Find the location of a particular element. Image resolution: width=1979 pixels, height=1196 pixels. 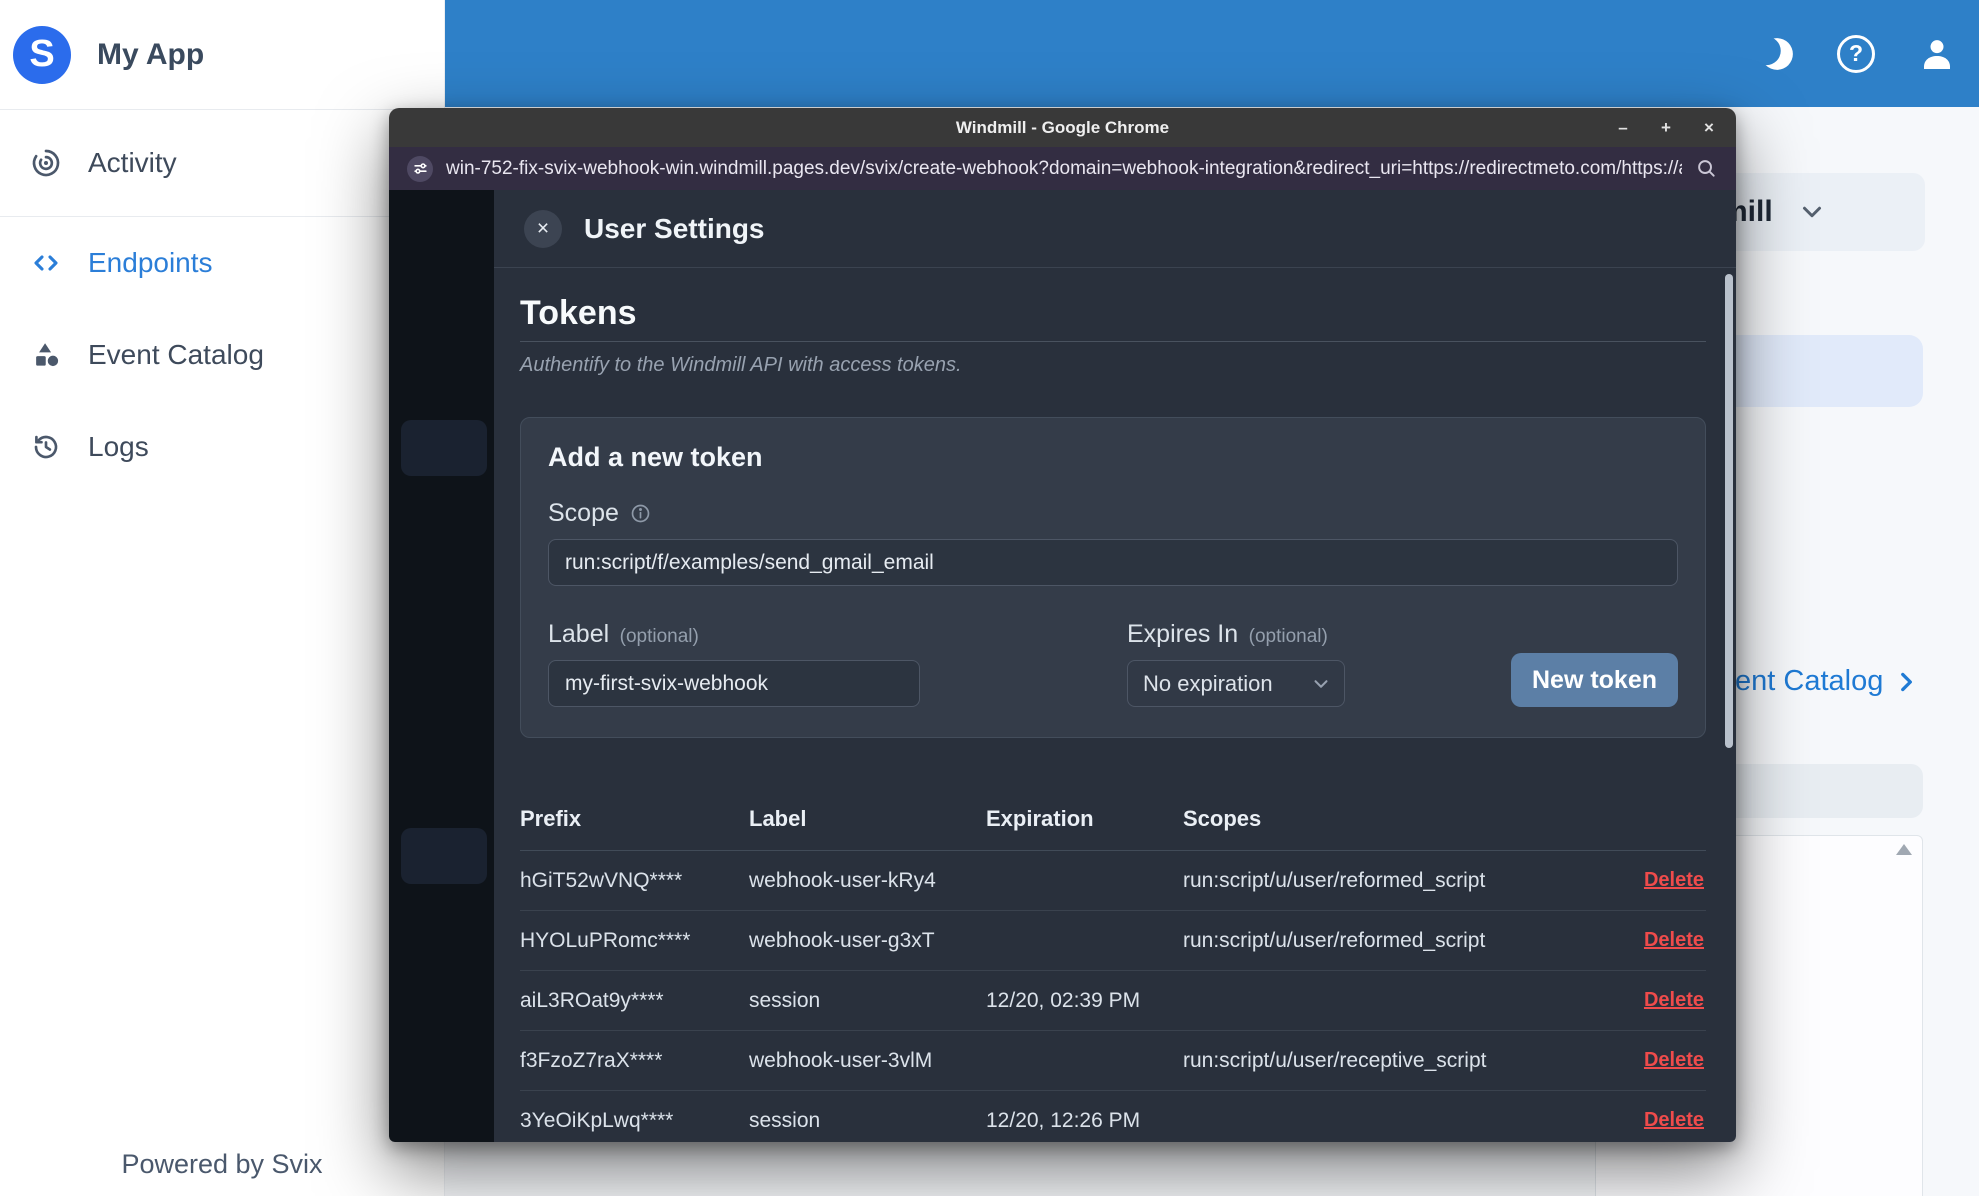

close-icon: × is located at coordinates (543, 228).